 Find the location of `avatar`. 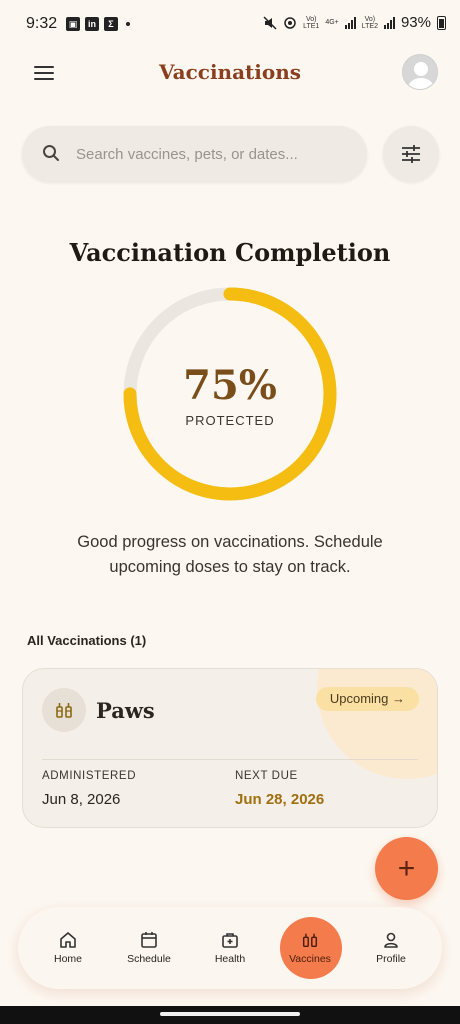

avatar is located at coordinates (420, 72).